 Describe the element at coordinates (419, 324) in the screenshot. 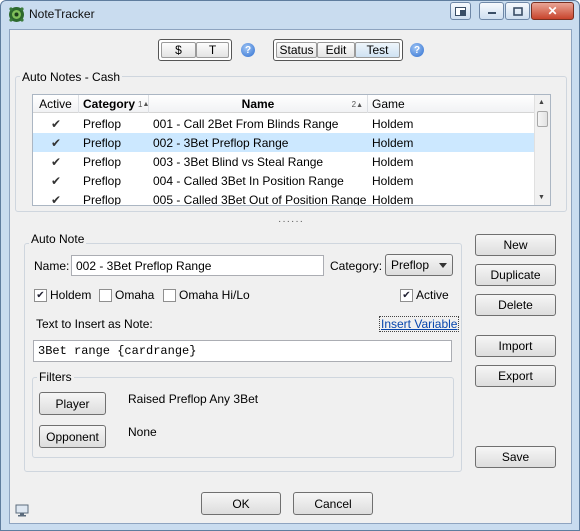

I see `insert-variable-link: Insert Variable` at that location.